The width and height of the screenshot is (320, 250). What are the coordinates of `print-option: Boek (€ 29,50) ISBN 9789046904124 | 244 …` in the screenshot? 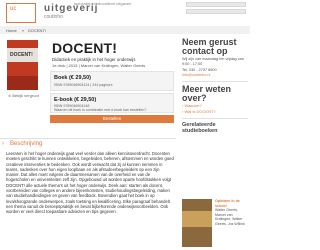 It's located at (112, 81).